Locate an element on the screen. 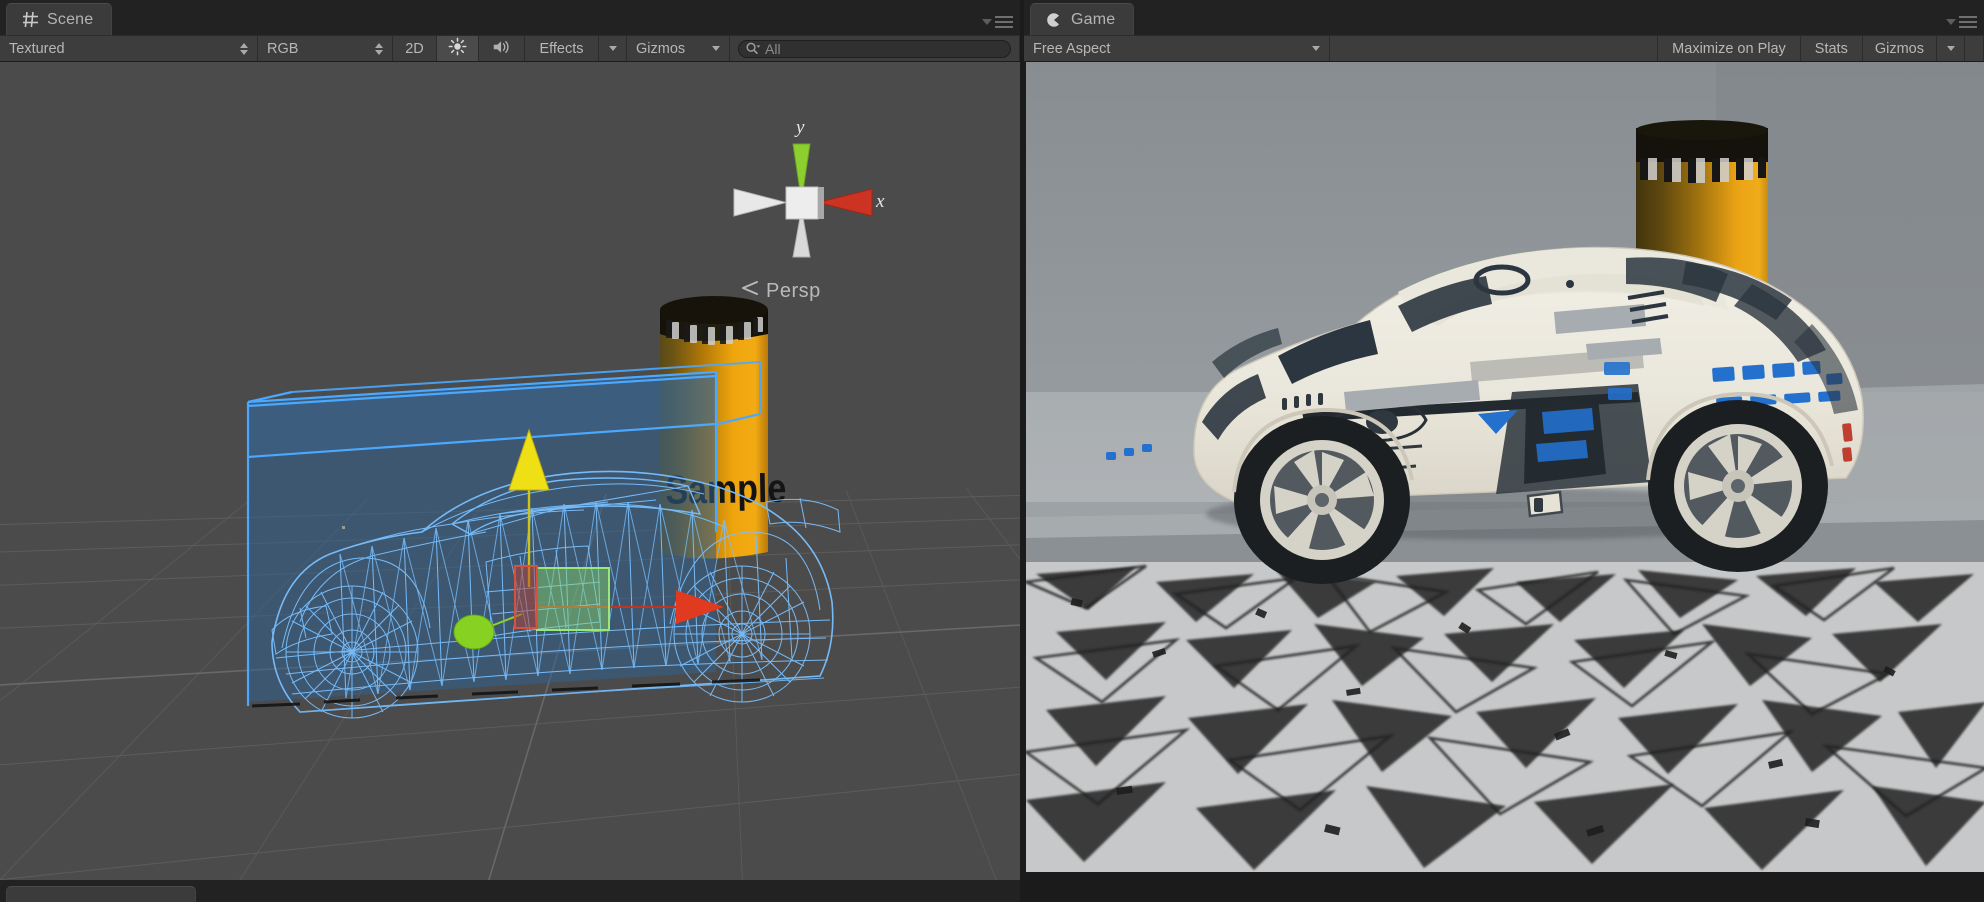  car-wireframe is located at coordinates (556, 594).